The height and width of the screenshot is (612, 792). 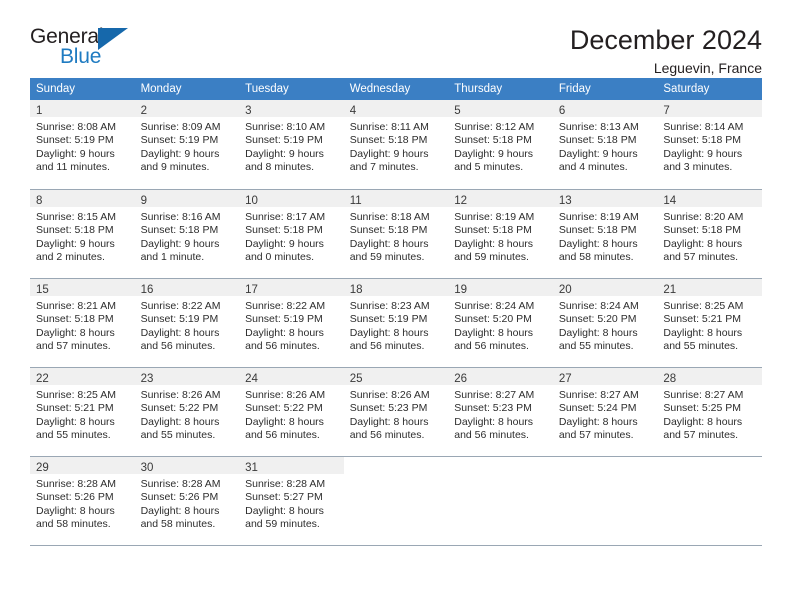 What do you see at coordinates (90, 50) in the screenshot?
I see `general-blue-logo: General Blue` at bounding box center [90, 50].